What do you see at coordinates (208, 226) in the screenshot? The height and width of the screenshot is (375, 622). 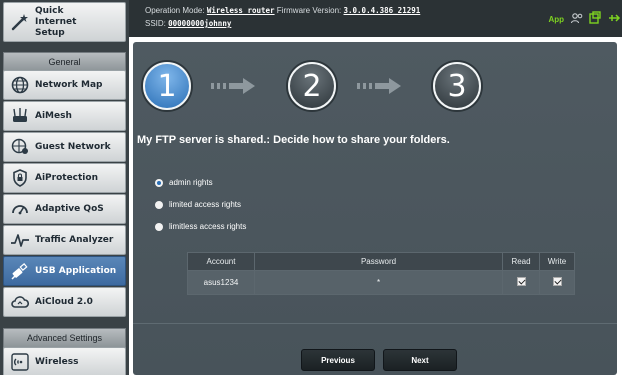 I see `option-label: limitless access rights` at bounding box center [208, 226].